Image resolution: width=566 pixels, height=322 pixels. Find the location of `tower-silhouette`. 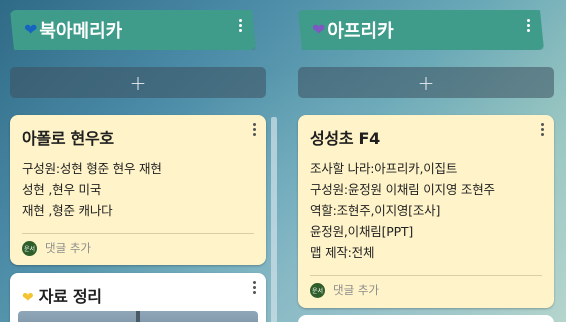

tower-silhouette is located at coordinates (138, 316).